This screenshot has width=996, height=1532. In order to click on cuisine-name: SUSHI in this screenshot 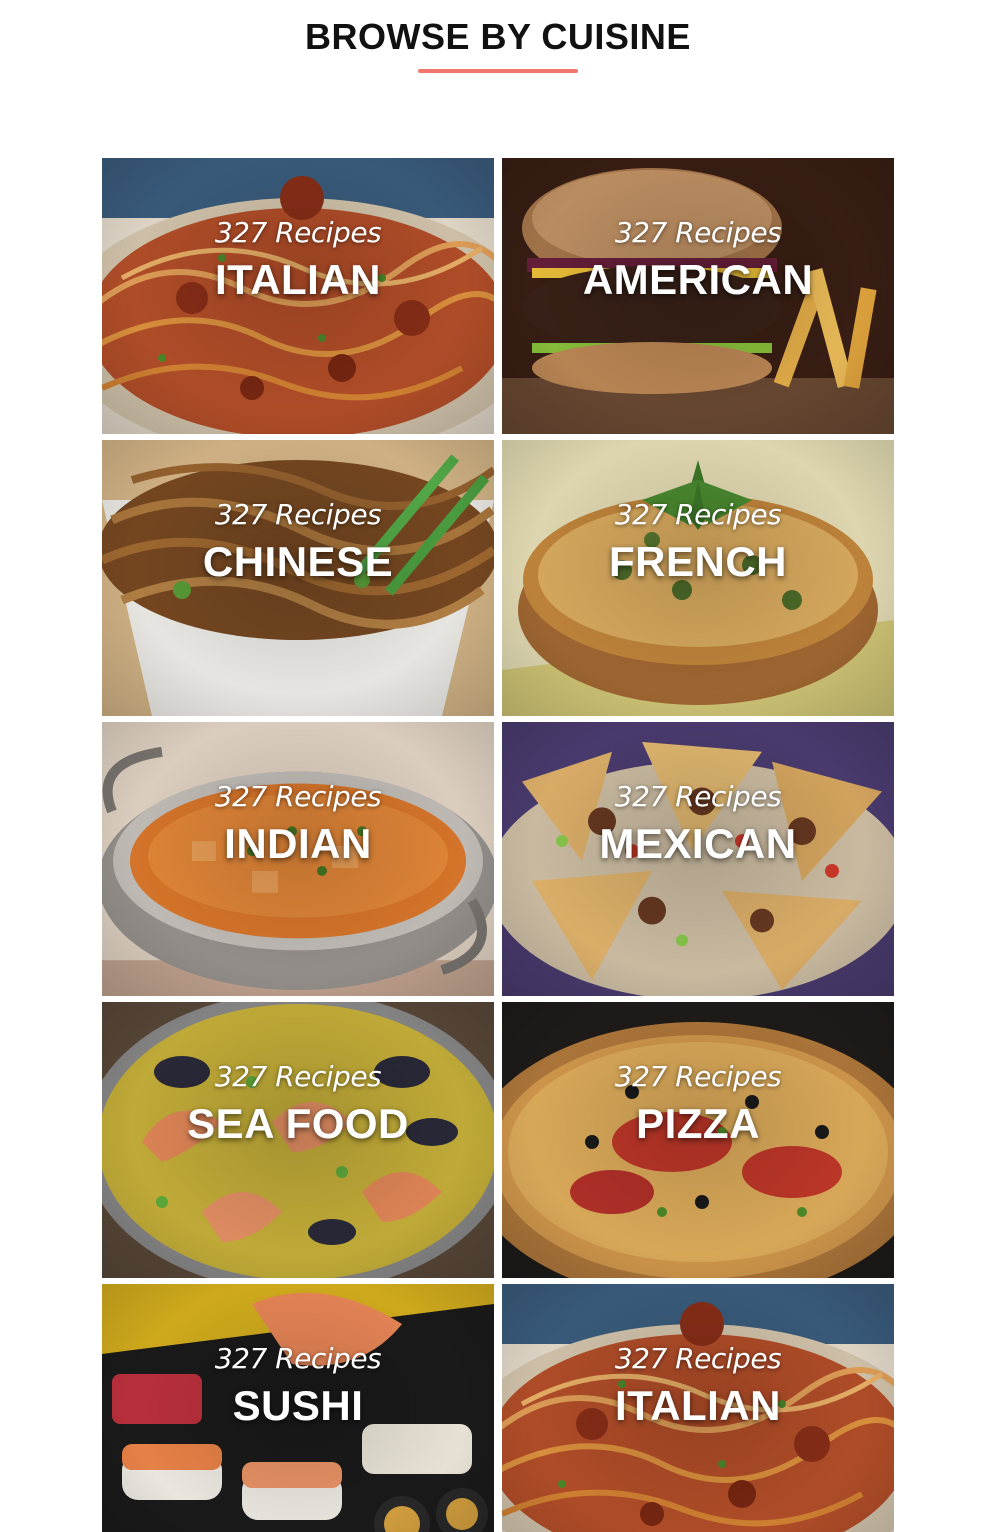, I will do `click(298, 1405)`.